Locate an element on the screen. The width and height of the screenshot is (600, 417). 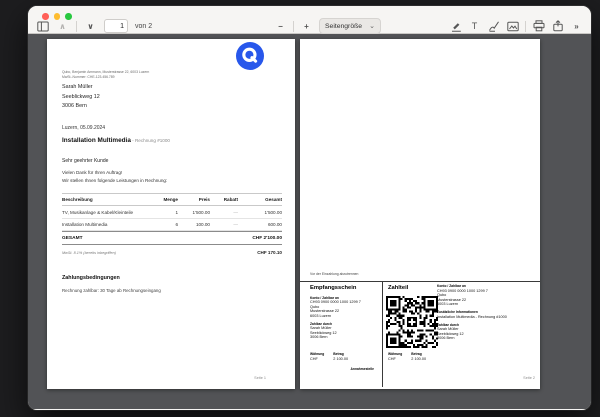
toolbar-right-group: T » is located at coordinates (516, 26).